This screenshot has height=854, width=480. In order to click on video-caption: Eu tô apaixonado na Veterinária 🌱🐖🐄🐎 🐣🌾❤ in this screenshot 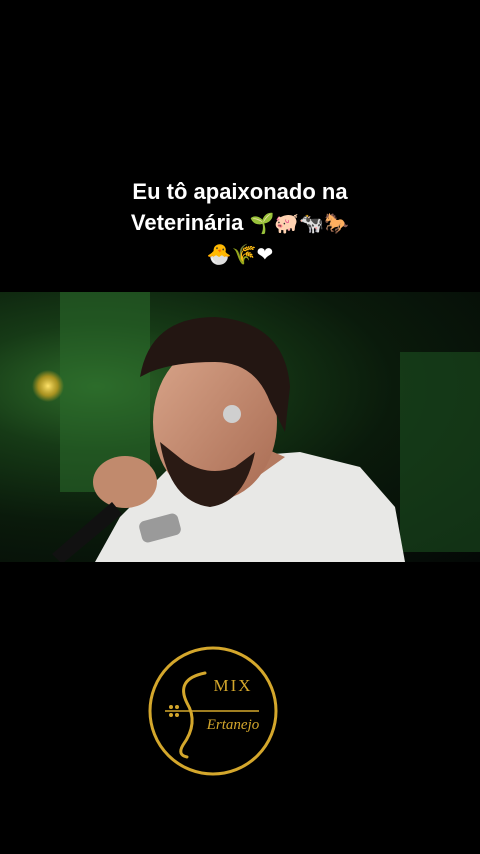, I will do `click(240, 223)`.